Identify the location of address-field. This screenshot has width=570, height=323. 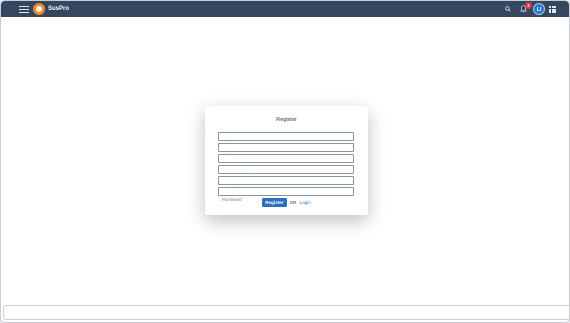
(286, 151).